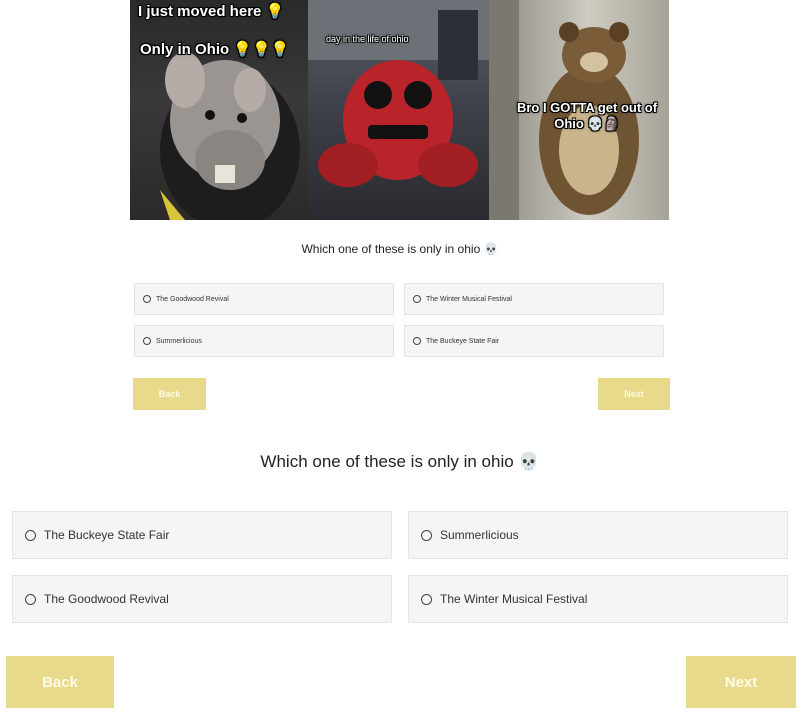 The image size is (800, 714). Describe the element at coordinates (534, 299) in the screenshot. I see `small-option-2: The Winter Musical Festival` at that location.